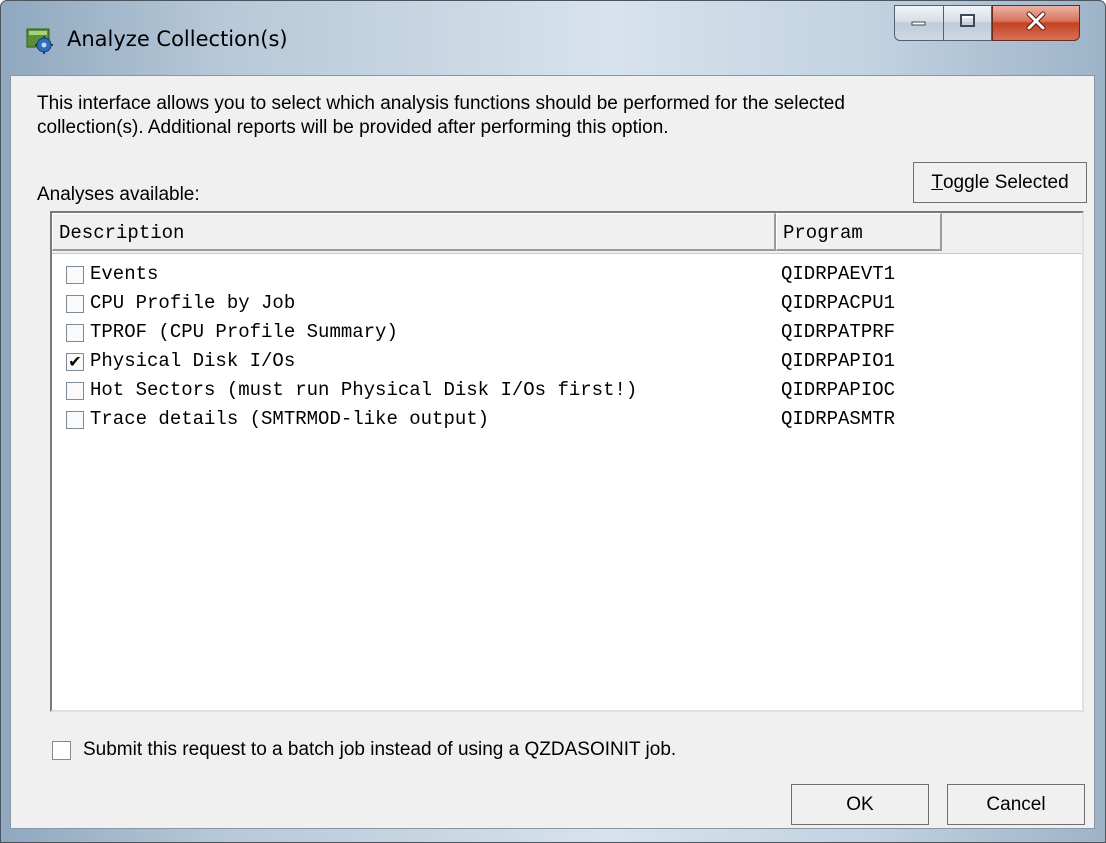 The image size is (1106, 843). What do you see at coordinates (838, 332) in the screenshot?
I see `row-program: QIDRPATPRF` at bounding box center [838, 332].